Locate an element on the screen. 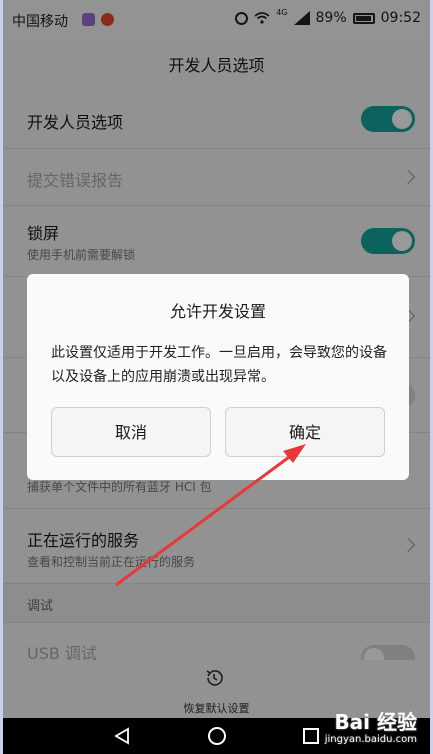  home-icon is located at coordinates (217, 736).